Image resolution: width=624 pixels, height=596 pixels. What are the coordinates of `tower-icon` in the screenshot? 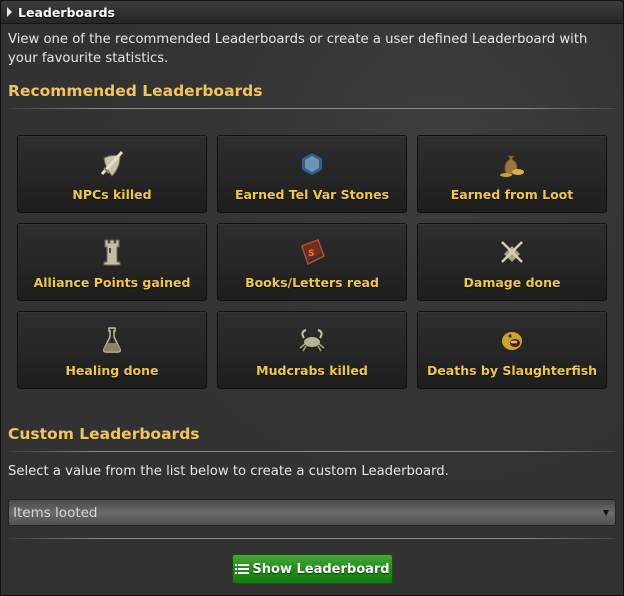 It's located at (112, 252).